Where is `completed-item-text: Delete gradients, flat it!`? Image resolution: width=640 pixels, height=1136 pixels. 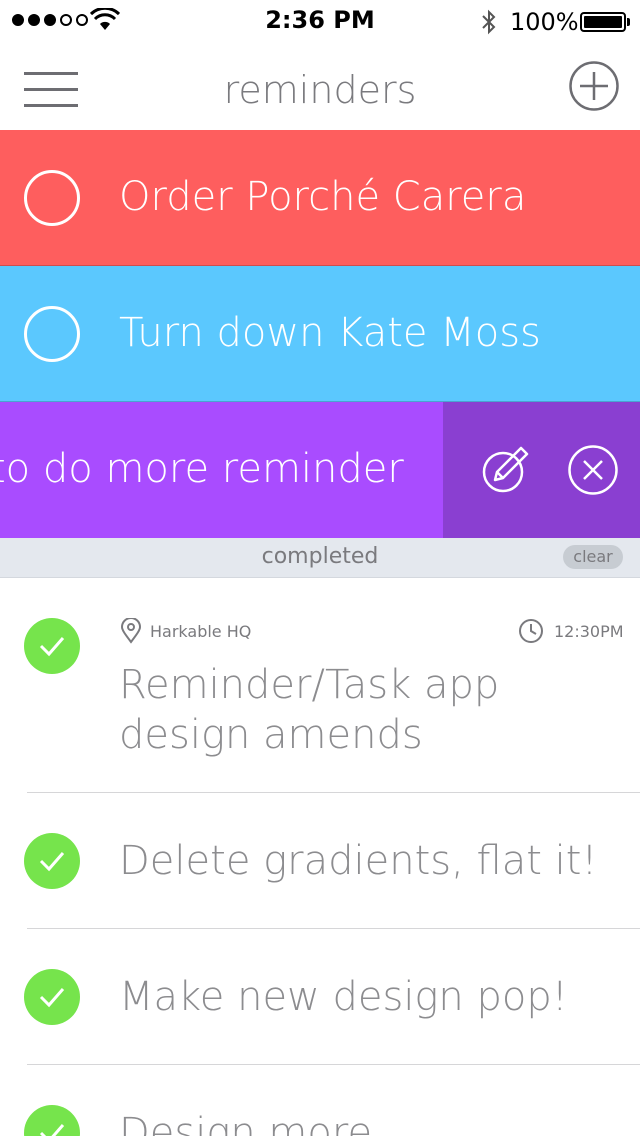 completed-item-text: Delete gradients, flat it! is located at coordinates (358, 861).